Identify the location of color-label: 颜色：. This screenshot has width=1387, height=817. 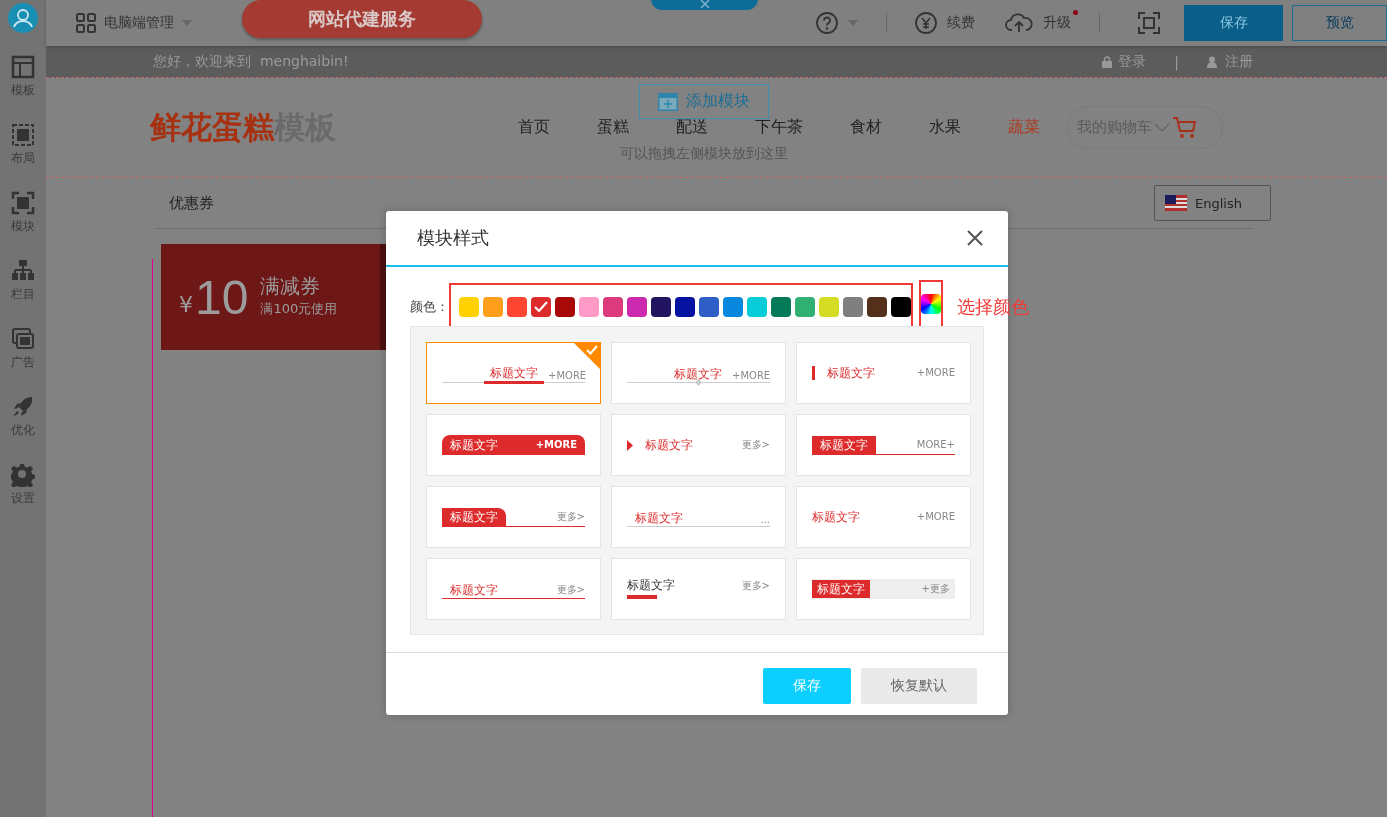
(429, 307).